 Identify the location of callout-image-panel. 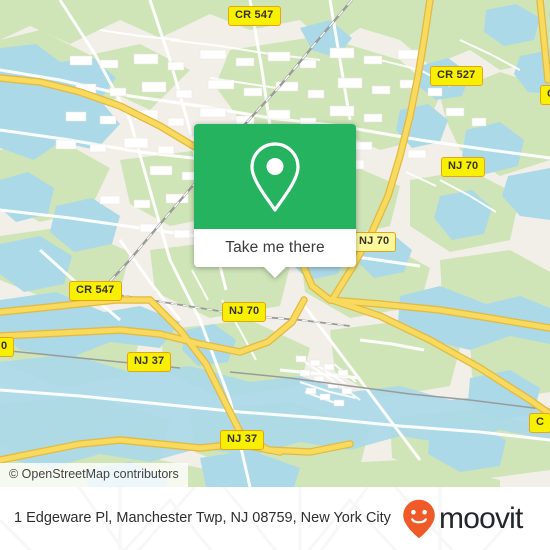
(275, 176).